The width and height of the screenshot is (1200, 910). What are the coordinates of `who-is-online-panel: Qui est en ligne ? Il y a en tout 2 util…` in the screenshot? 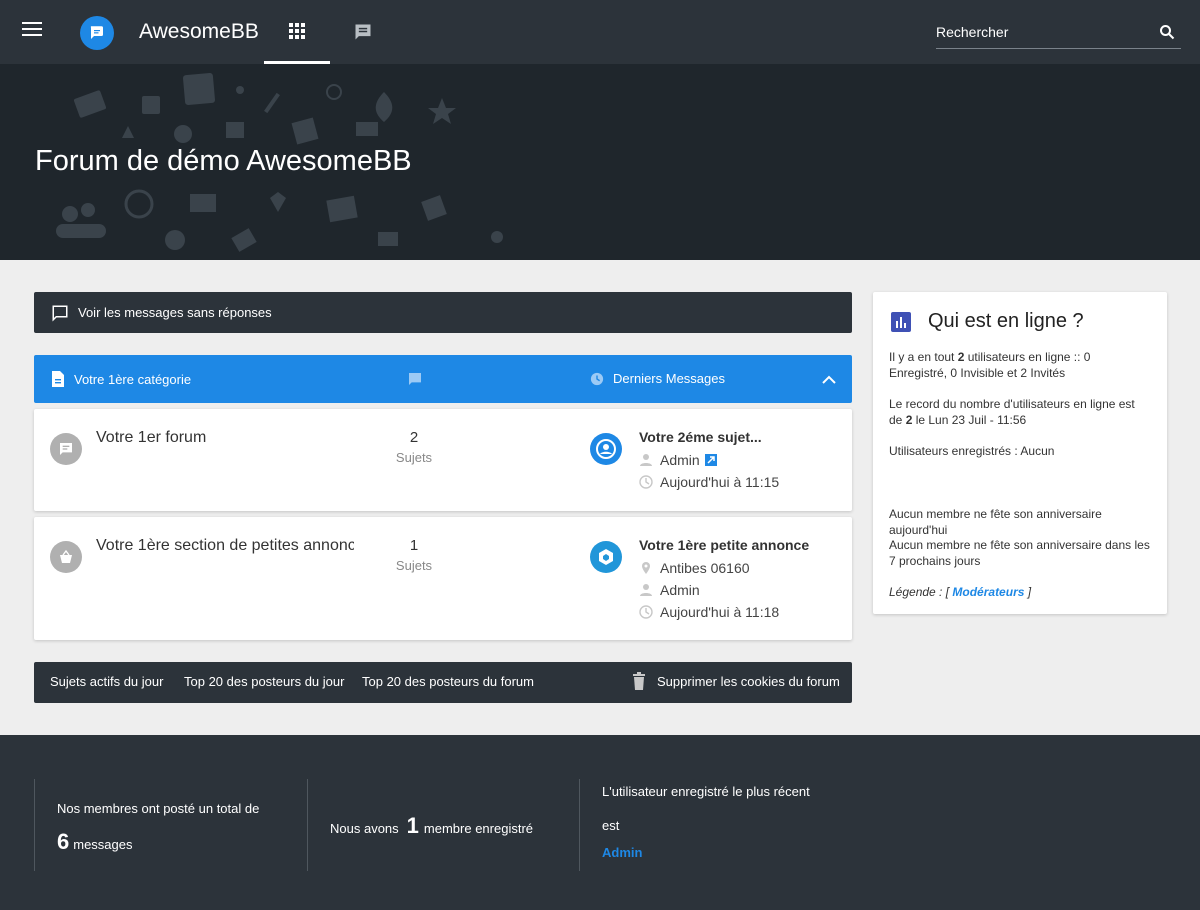 It's located at (1020, 453).